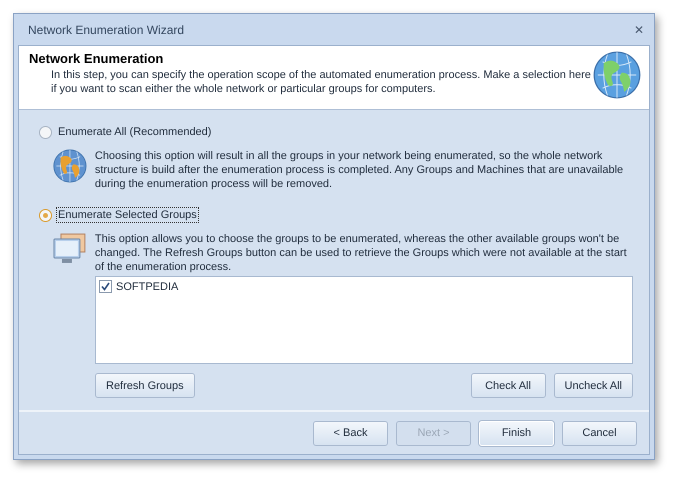 The width and height of the screenshot is (675, 480). What do you see at coordinates (135, 132) in the screenshot?
I see `option-label: Enumerate All (Recommended)` at bounding box center [135, 132].